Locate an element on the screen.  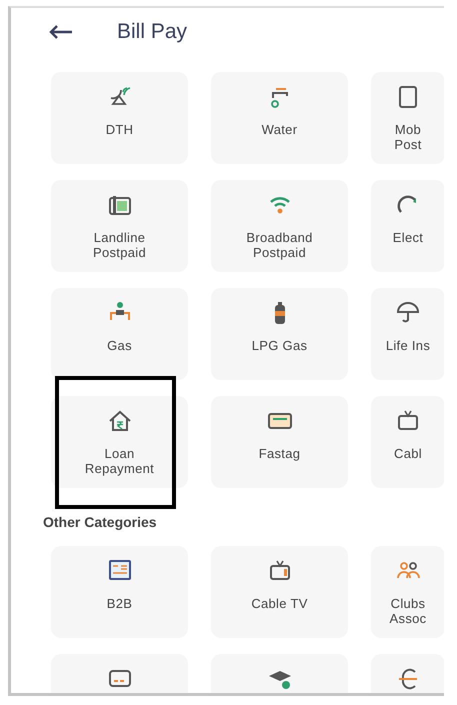
section-heading: Other Categories is located at coordinates (100, 522).